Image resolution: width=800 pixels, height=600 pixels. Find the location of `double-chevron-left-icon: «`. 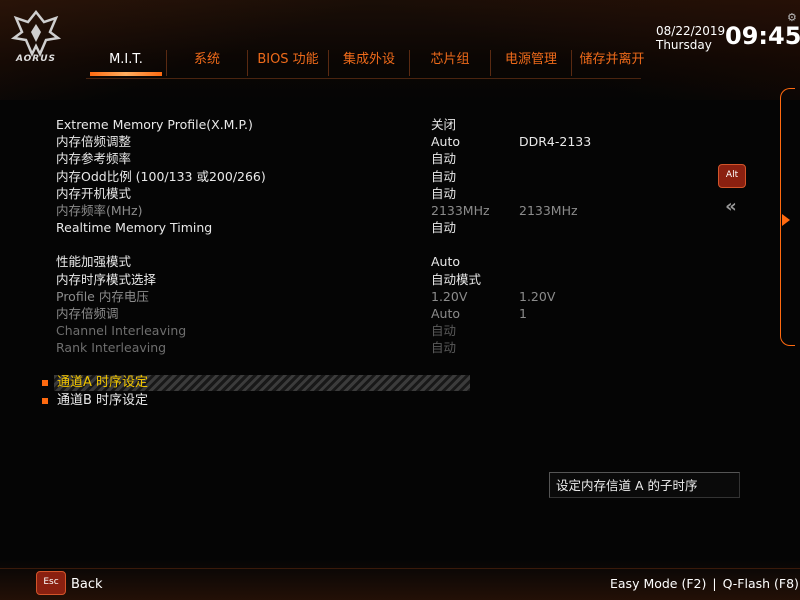

double-chevron-left-icon: « is located at coordinates (731, 207).